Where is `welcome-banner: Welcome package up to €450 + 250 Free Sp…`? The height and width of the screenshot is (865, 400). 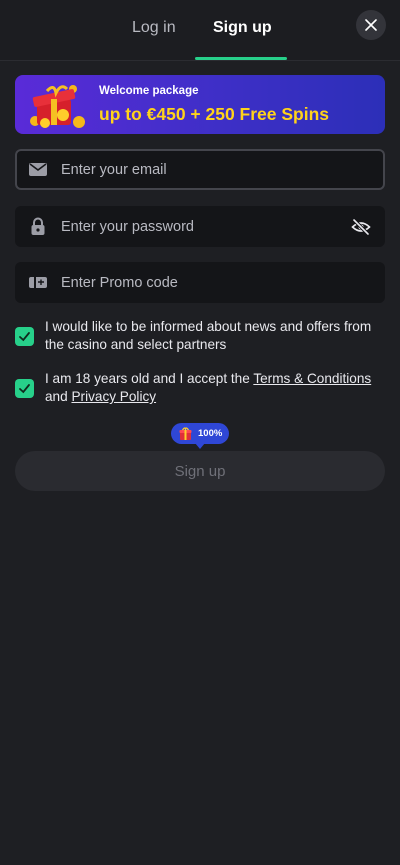
welcome-banner: Welcome package up to €450 + 250 Free Sp… is located at coordinates (200, 104).